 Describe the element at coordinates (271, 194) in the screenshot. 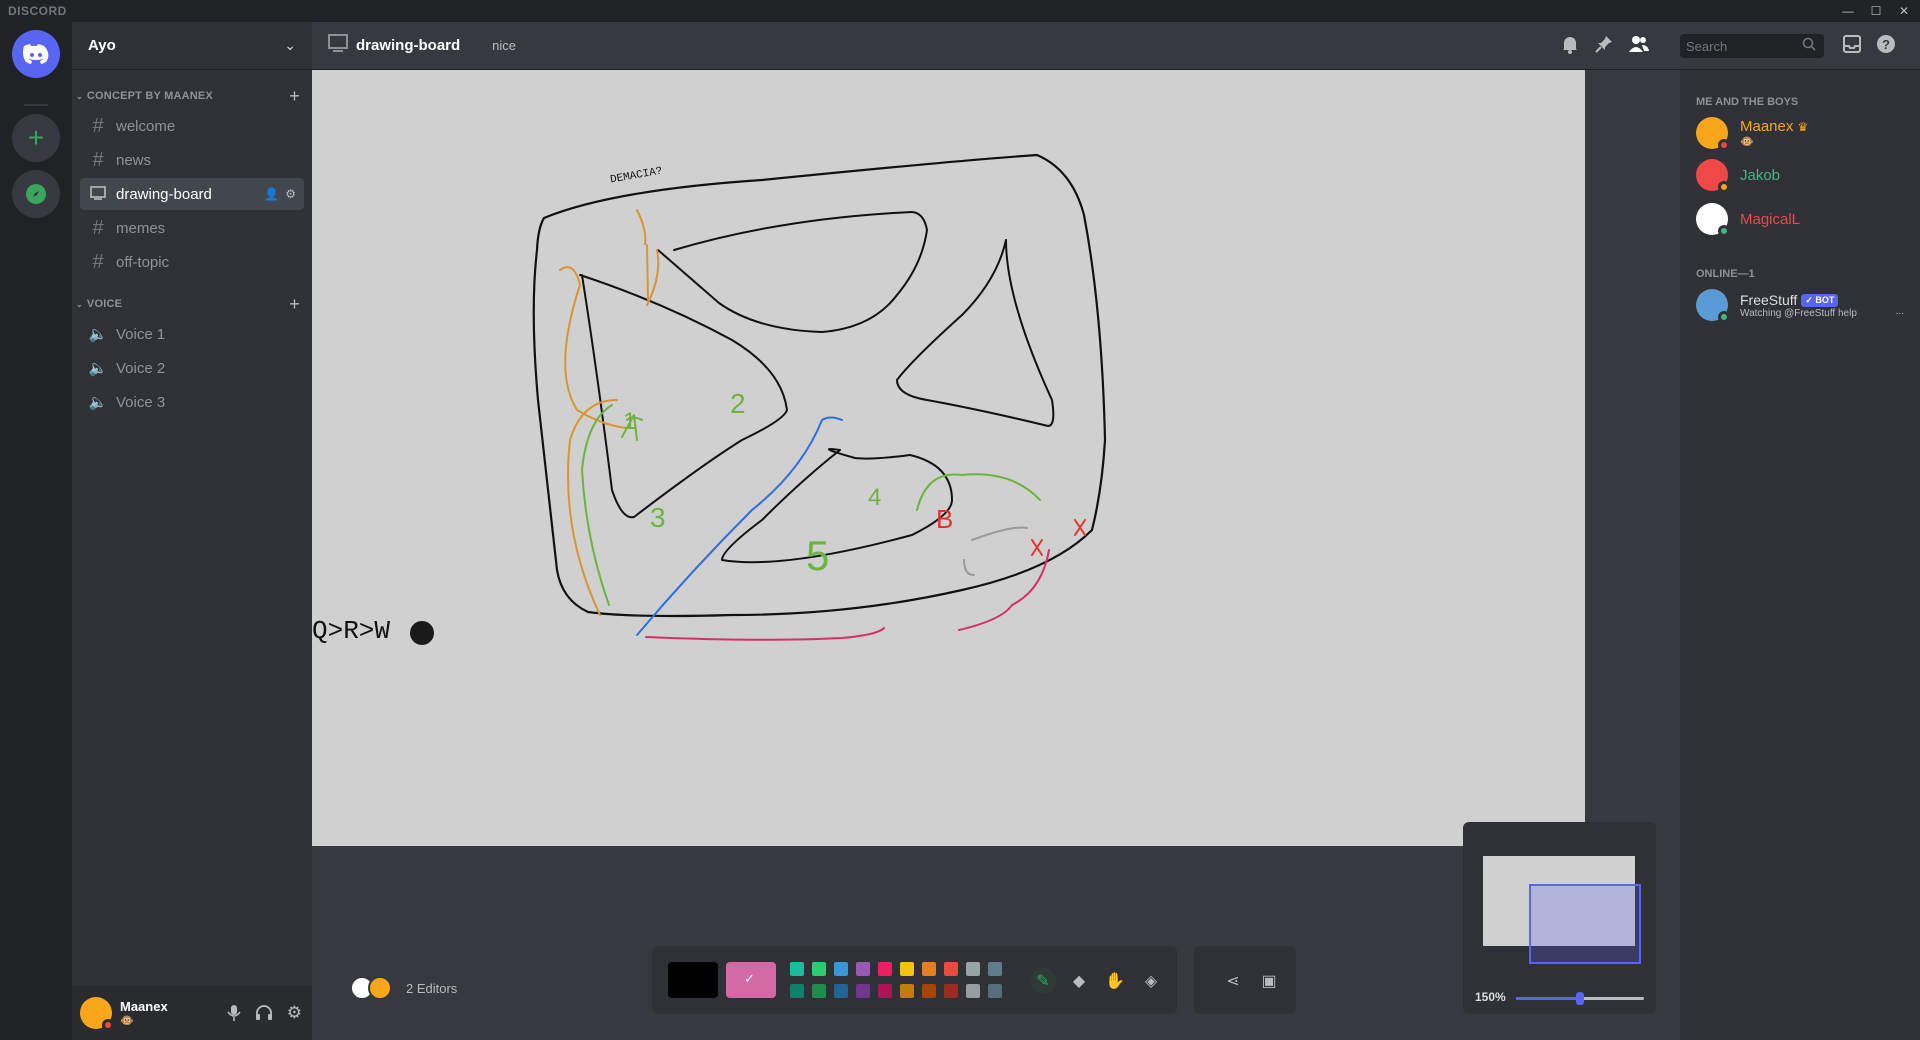

I see `invite-icon: 👤` at that location.